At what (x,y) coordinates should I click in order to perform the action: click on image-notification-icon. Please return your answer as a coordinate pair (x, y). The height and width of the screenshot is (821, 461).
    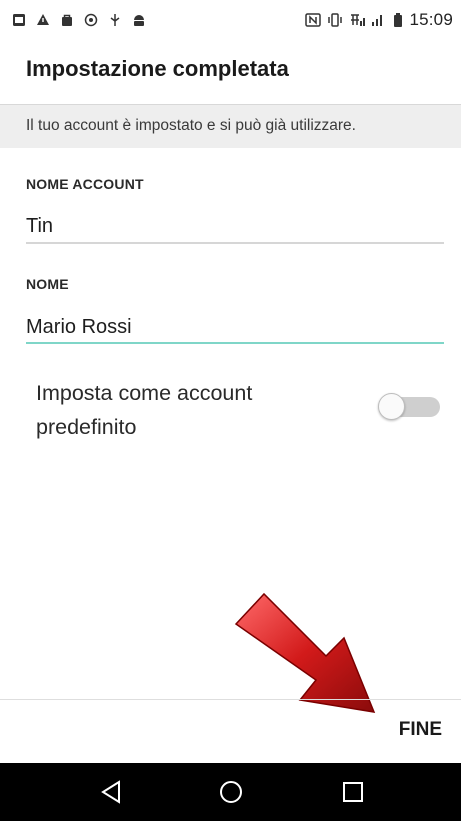
    Looking at the image, I should click on (19, 20).